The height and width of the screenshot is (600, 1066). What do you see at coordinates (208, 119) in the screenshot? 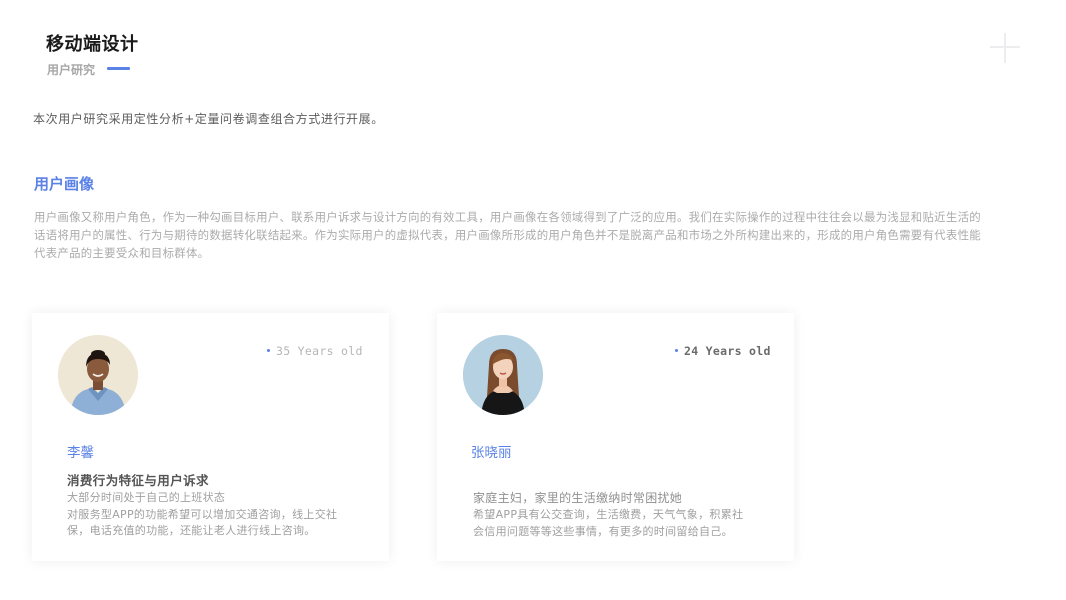
I see `intro-text: 本次用户研究采用定性分析+定量问卷调查组合方式进行开展。` at bounding box center [208, 119].